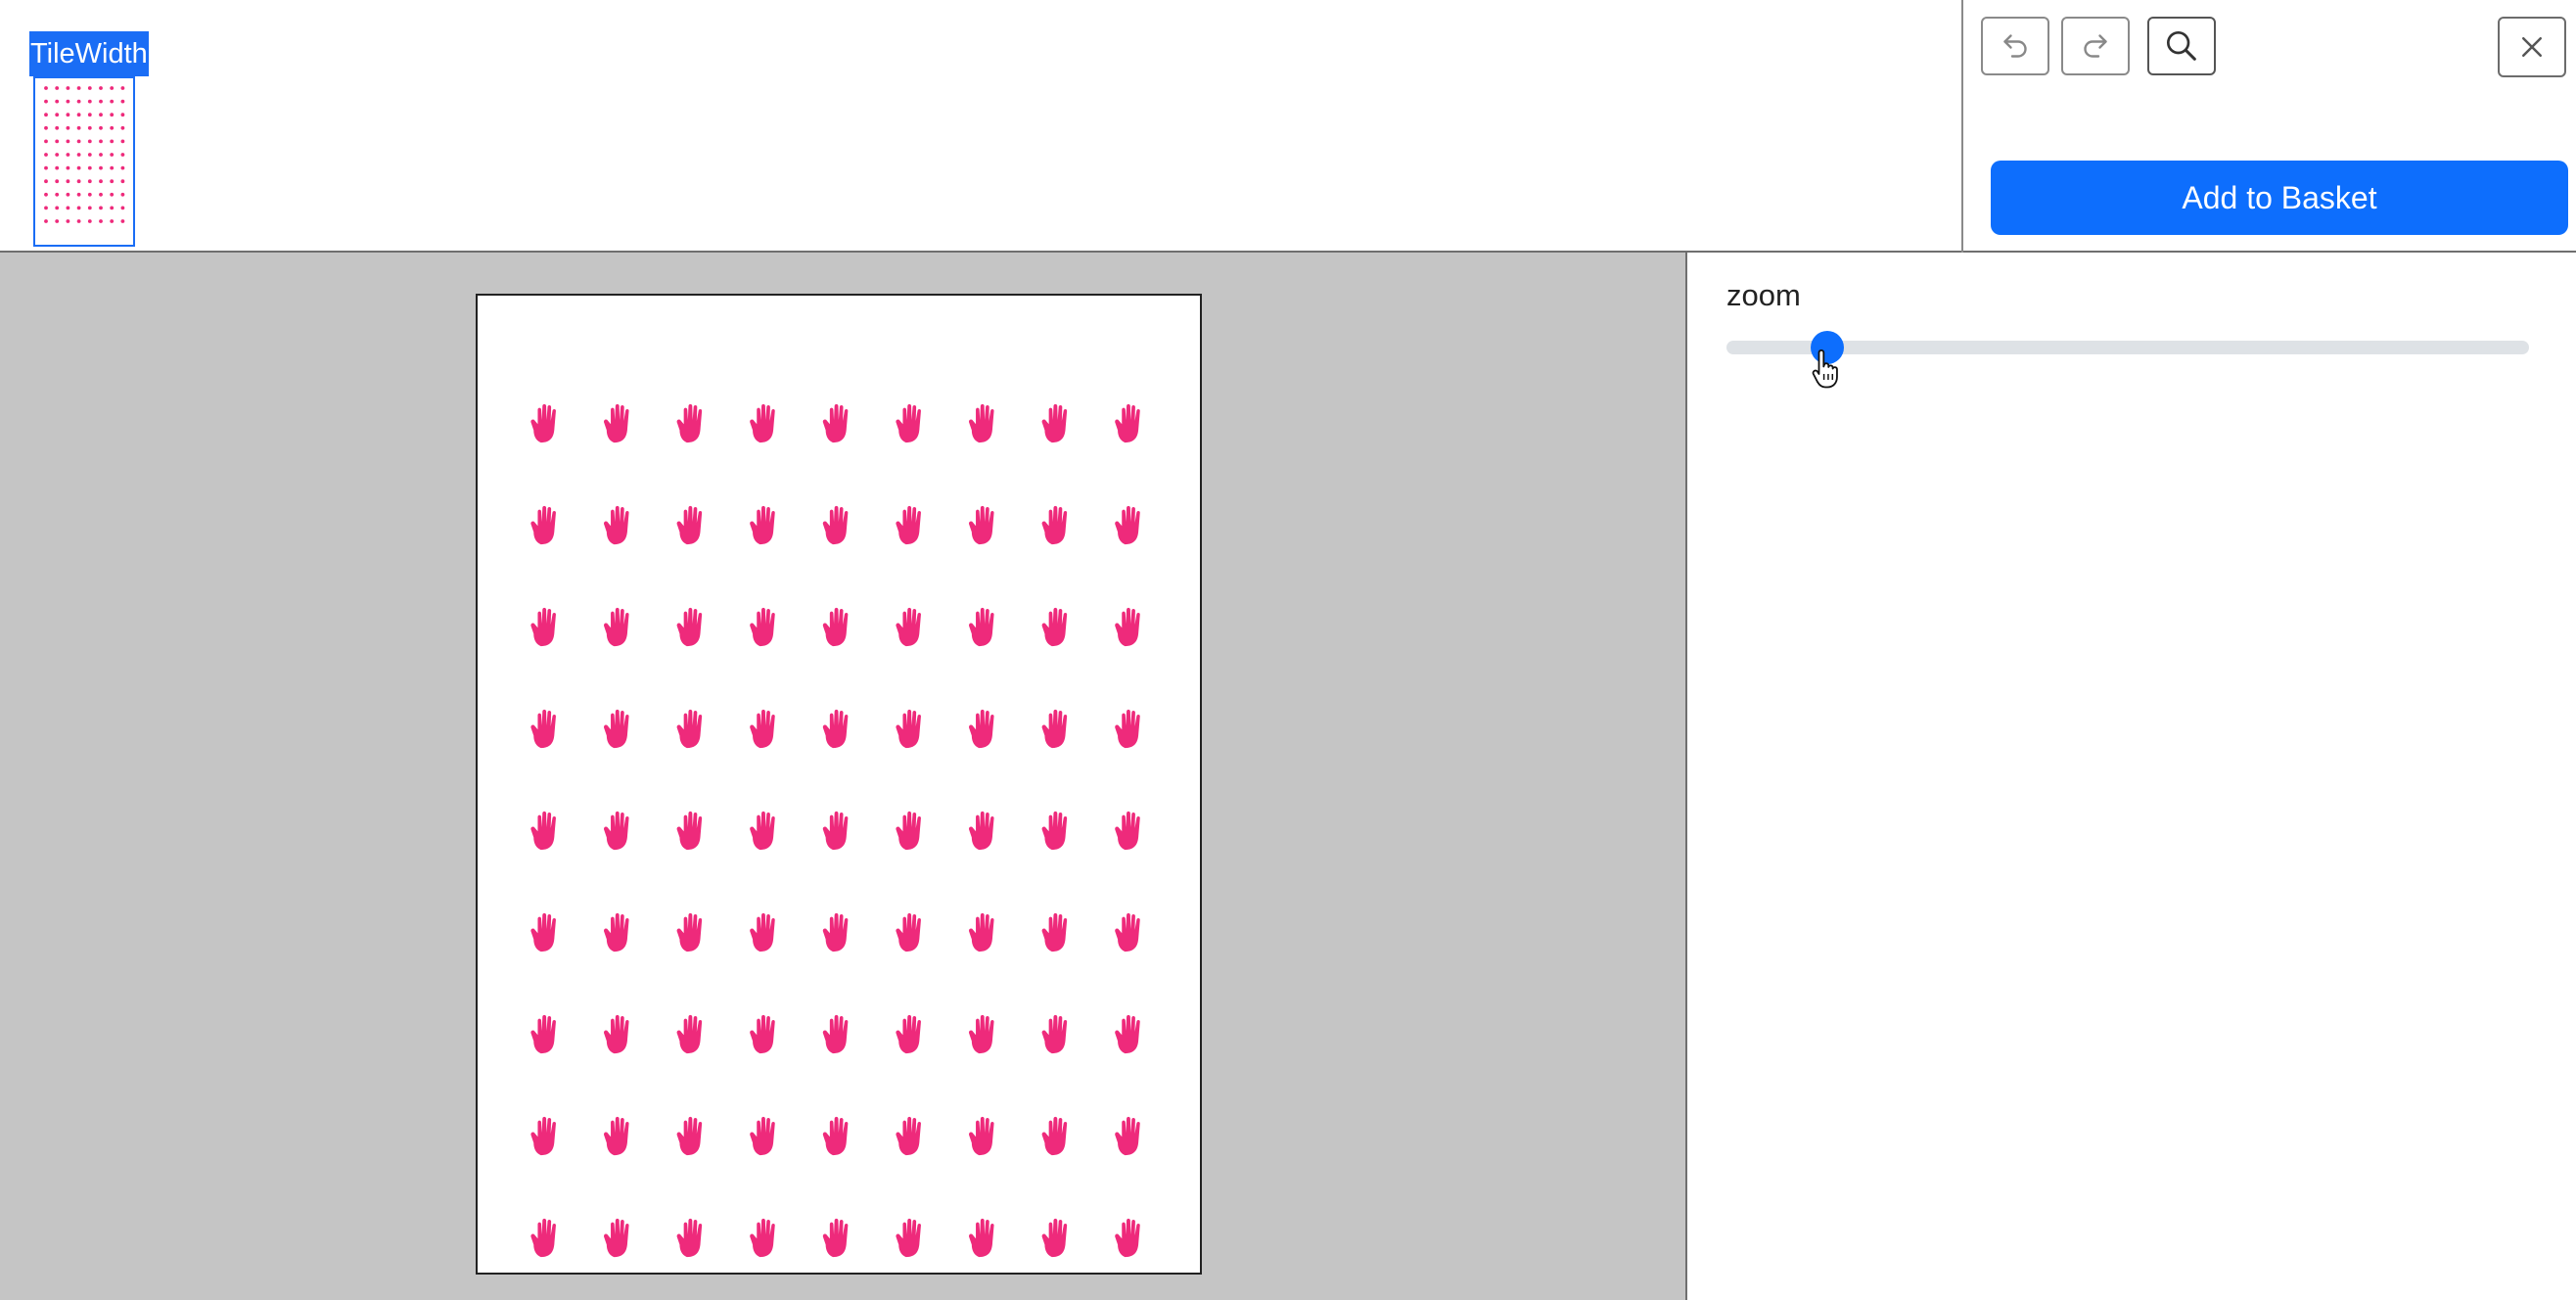  I want to click on tile-panel: TileWidth, so click(89, 139).